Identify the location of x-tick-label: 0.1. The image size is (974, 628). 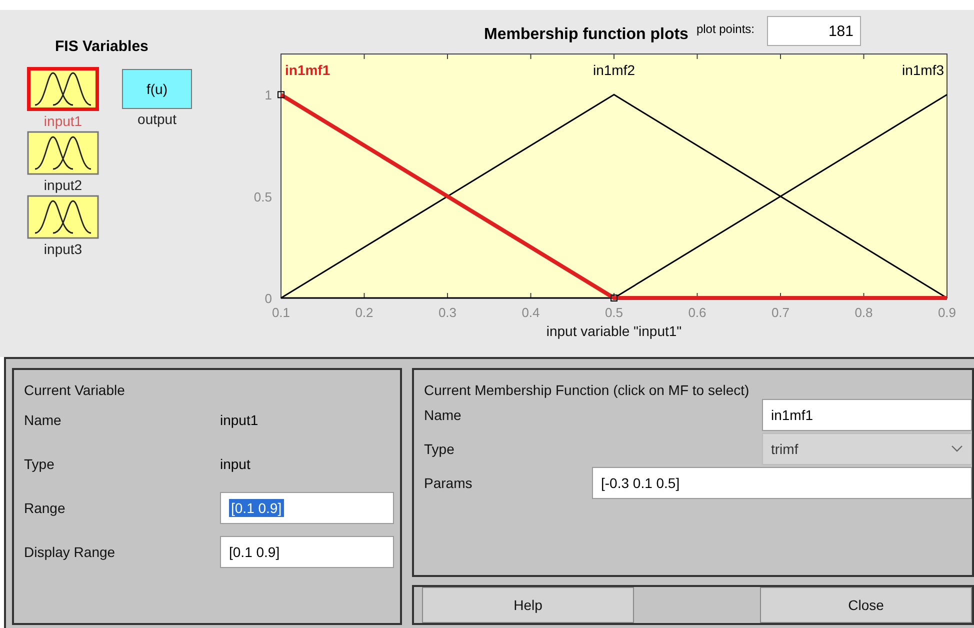
(281, 312).